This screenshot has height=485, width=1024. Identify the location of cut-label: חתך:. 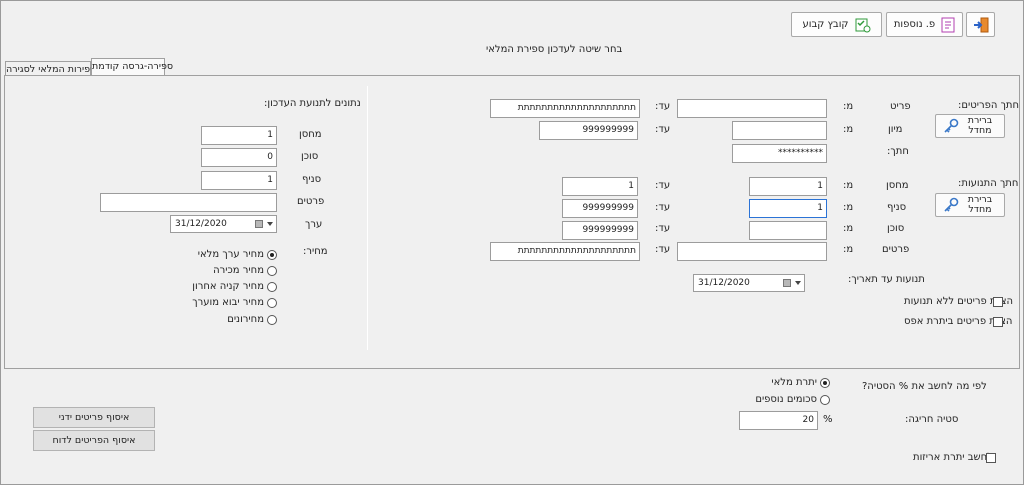
(898, 151).